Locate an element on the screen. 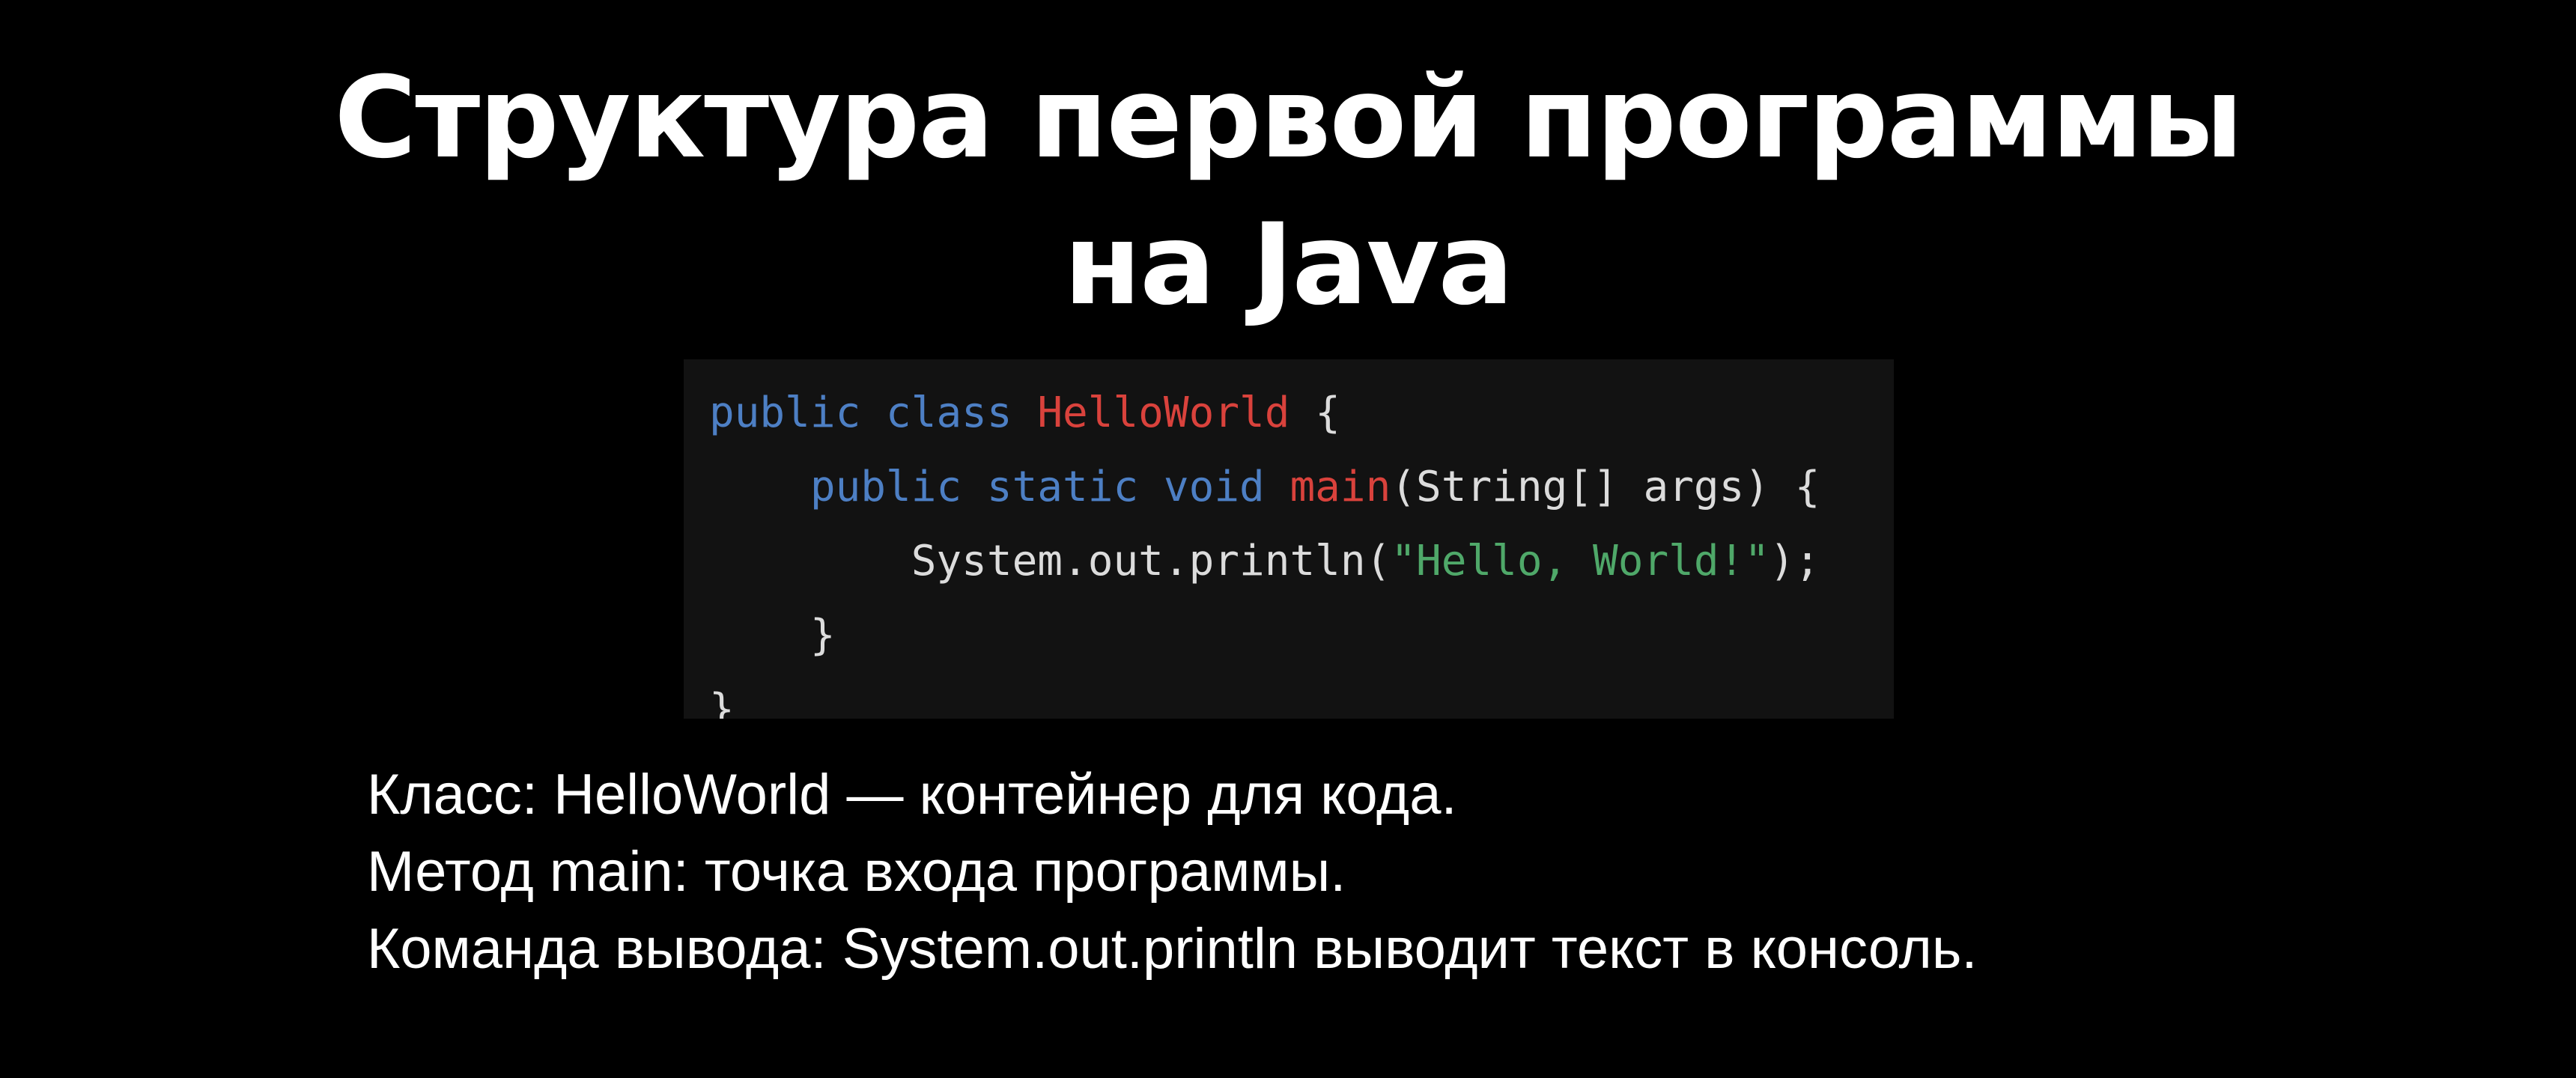 The image size is (2576, 1078). code-keyword: static is located at coordinates (1062, 487).